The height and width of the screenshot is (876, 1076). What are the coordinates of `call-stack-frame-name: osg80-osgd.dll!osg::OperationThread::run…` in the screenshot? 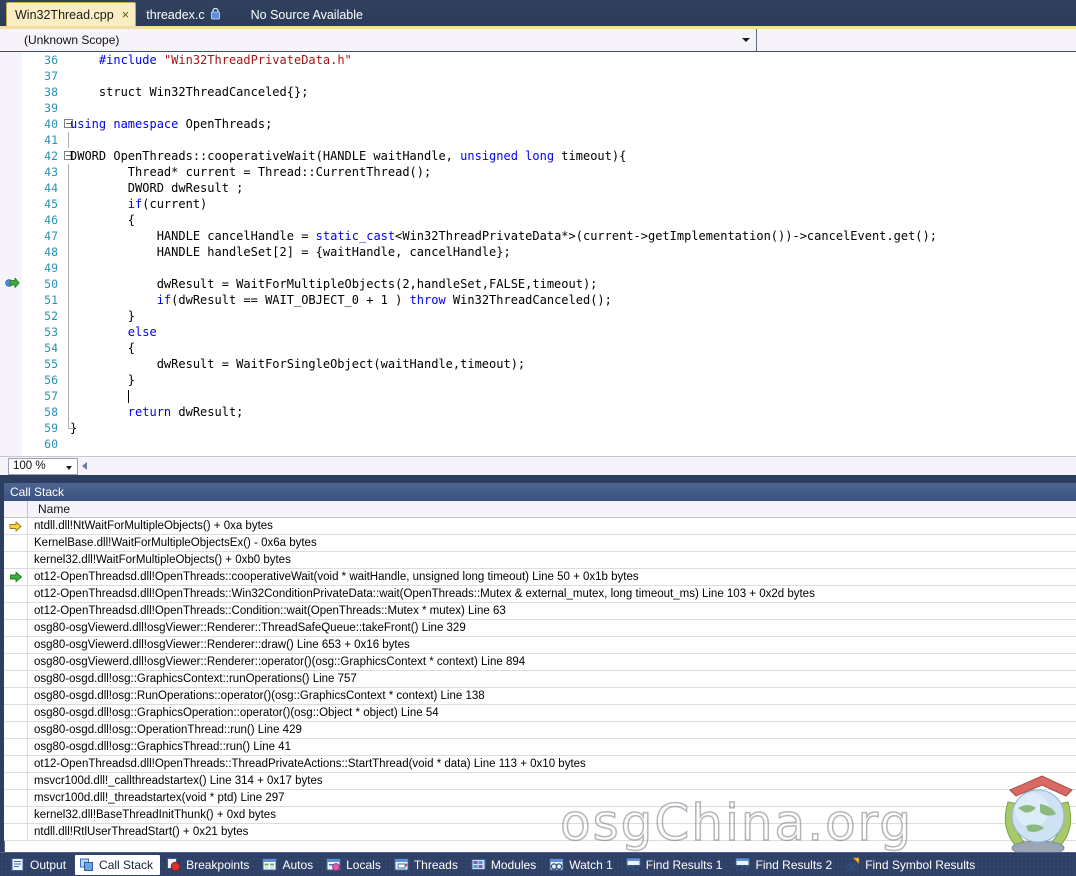 It's located at (168, 730).